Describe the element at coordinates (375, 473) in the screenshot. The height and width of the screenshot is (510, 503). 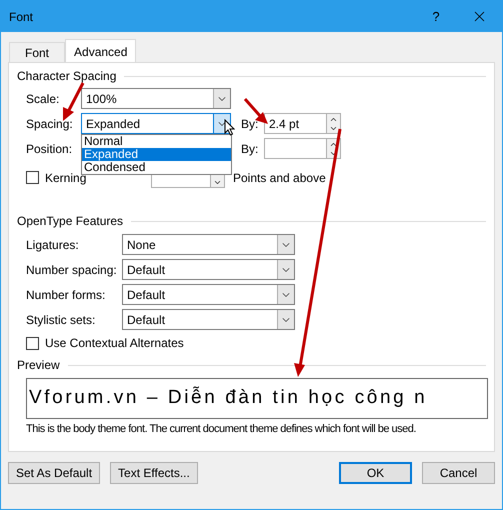
I see `dialog-button: OK` at that location.